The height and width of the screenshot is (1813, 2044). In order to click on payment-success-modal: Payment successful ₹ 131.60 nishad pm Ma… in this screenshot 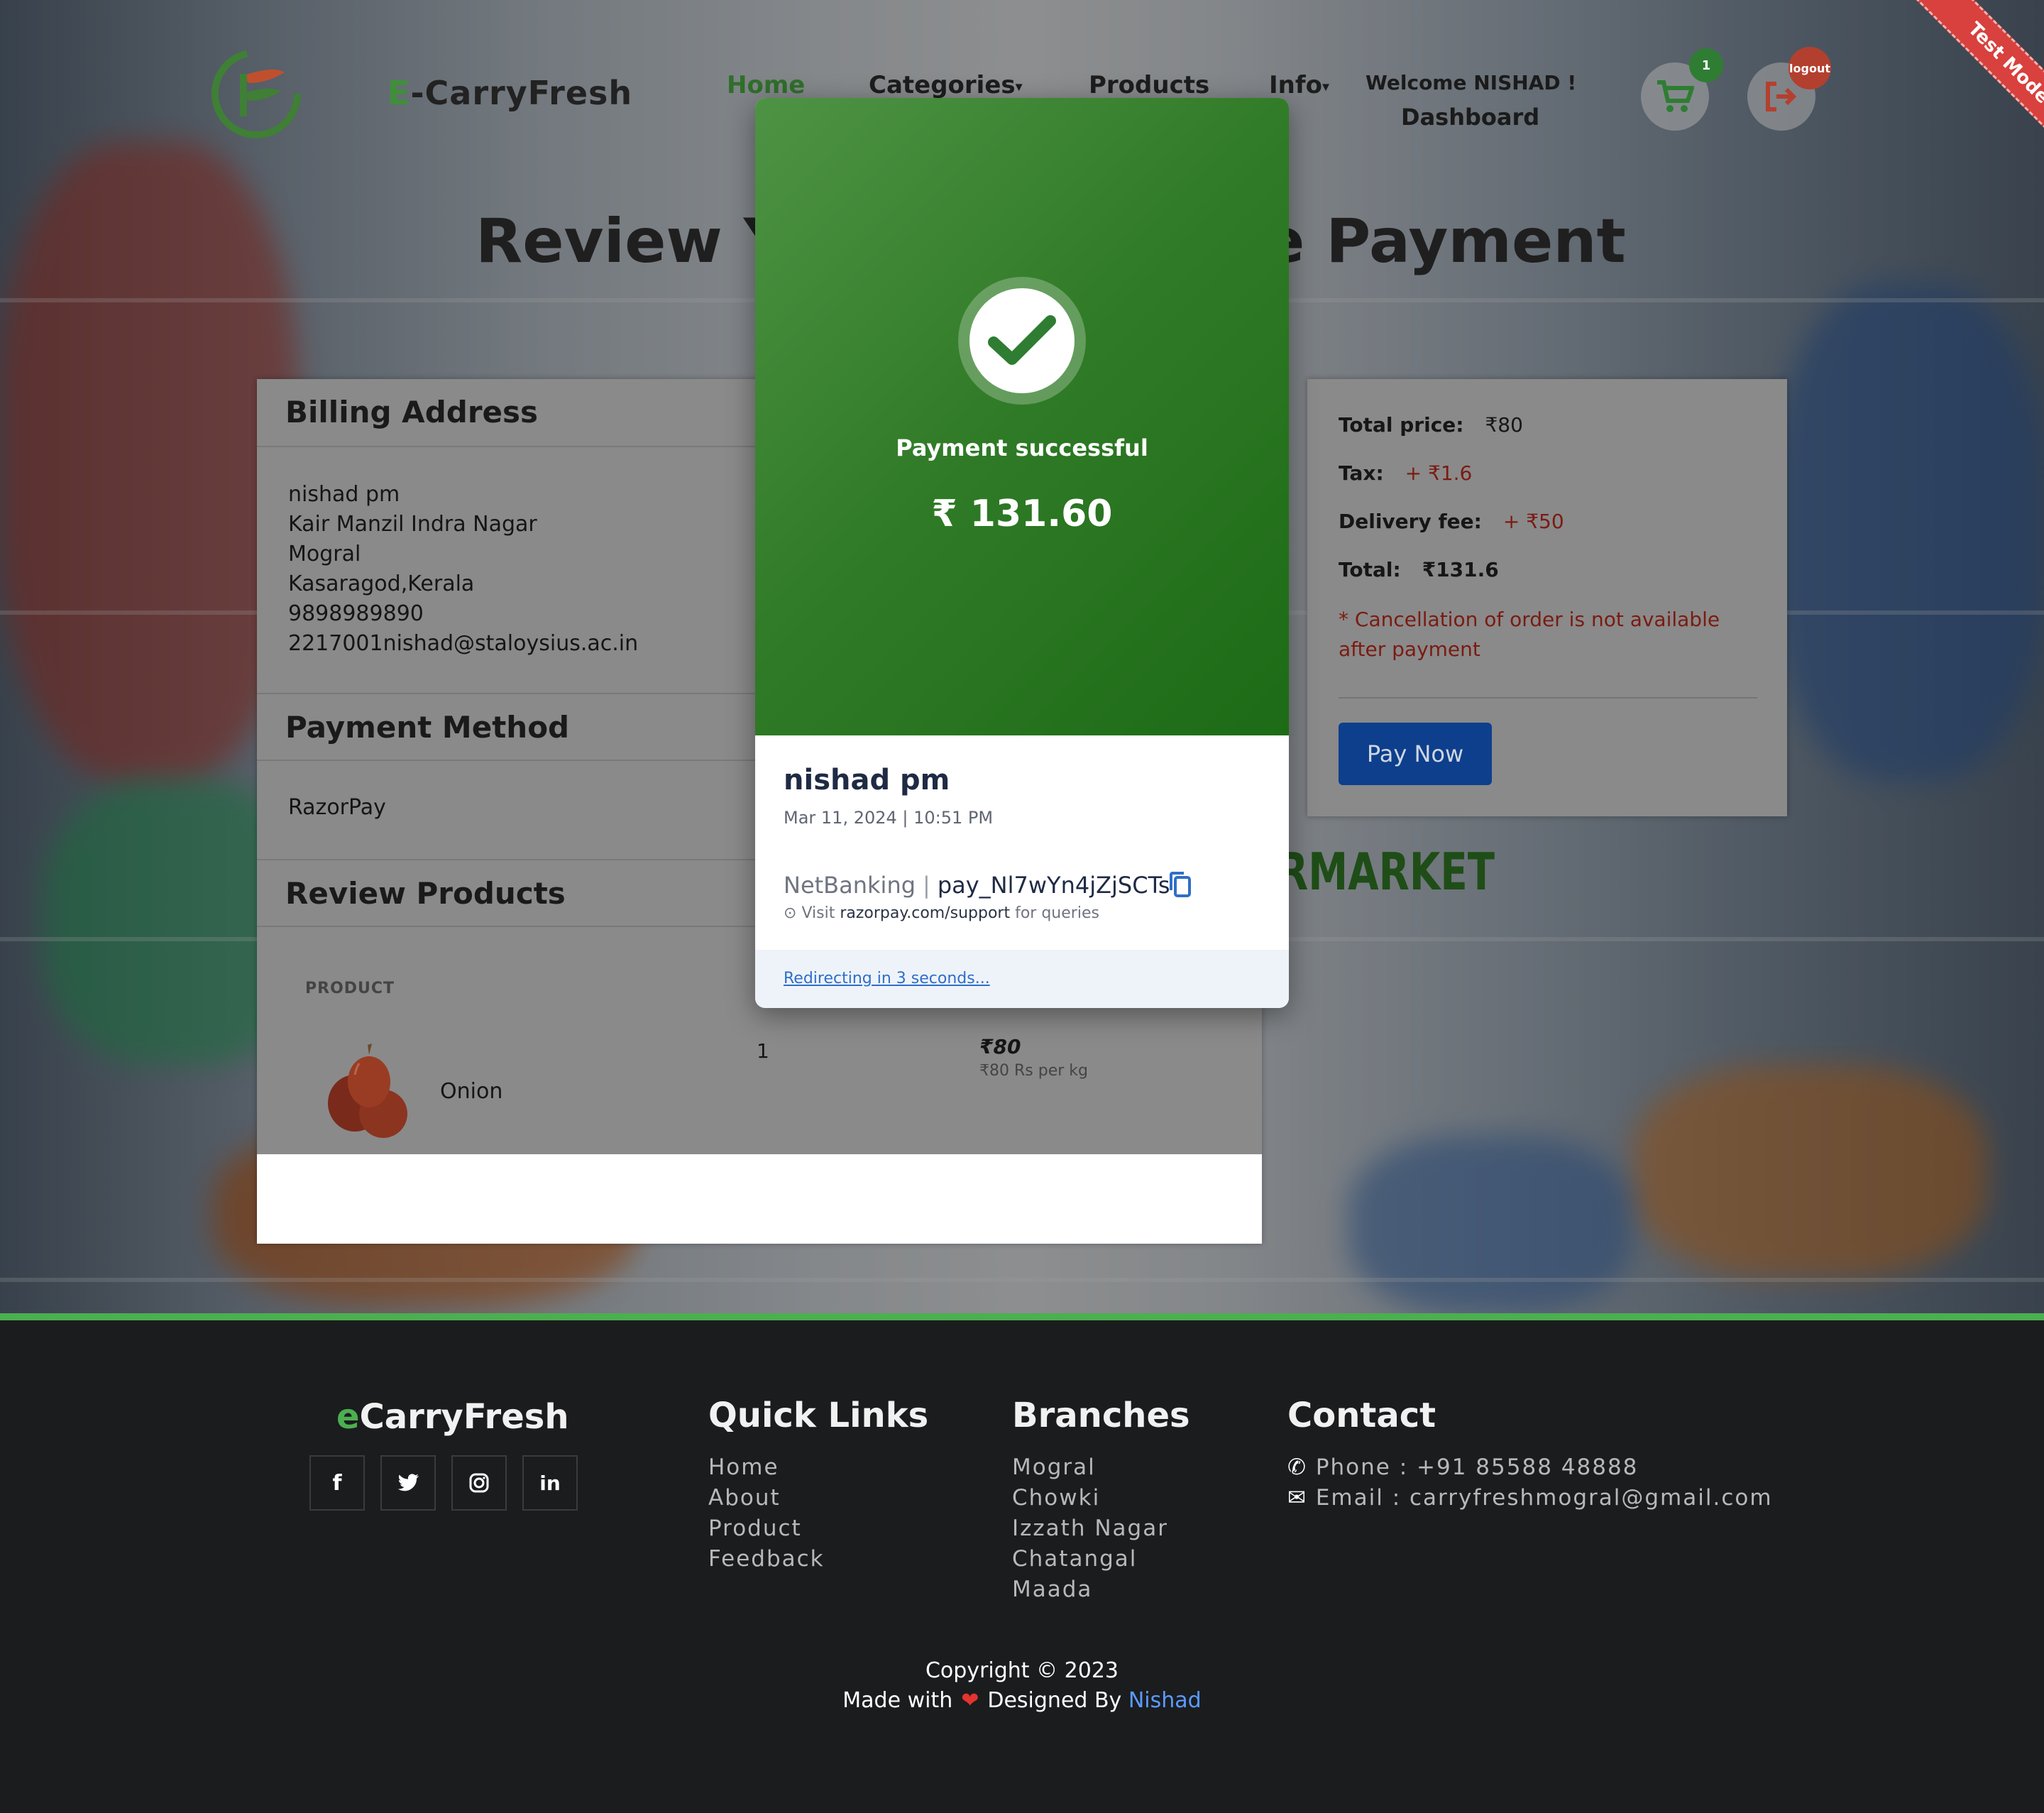, I will do `click(1022, 553)`.